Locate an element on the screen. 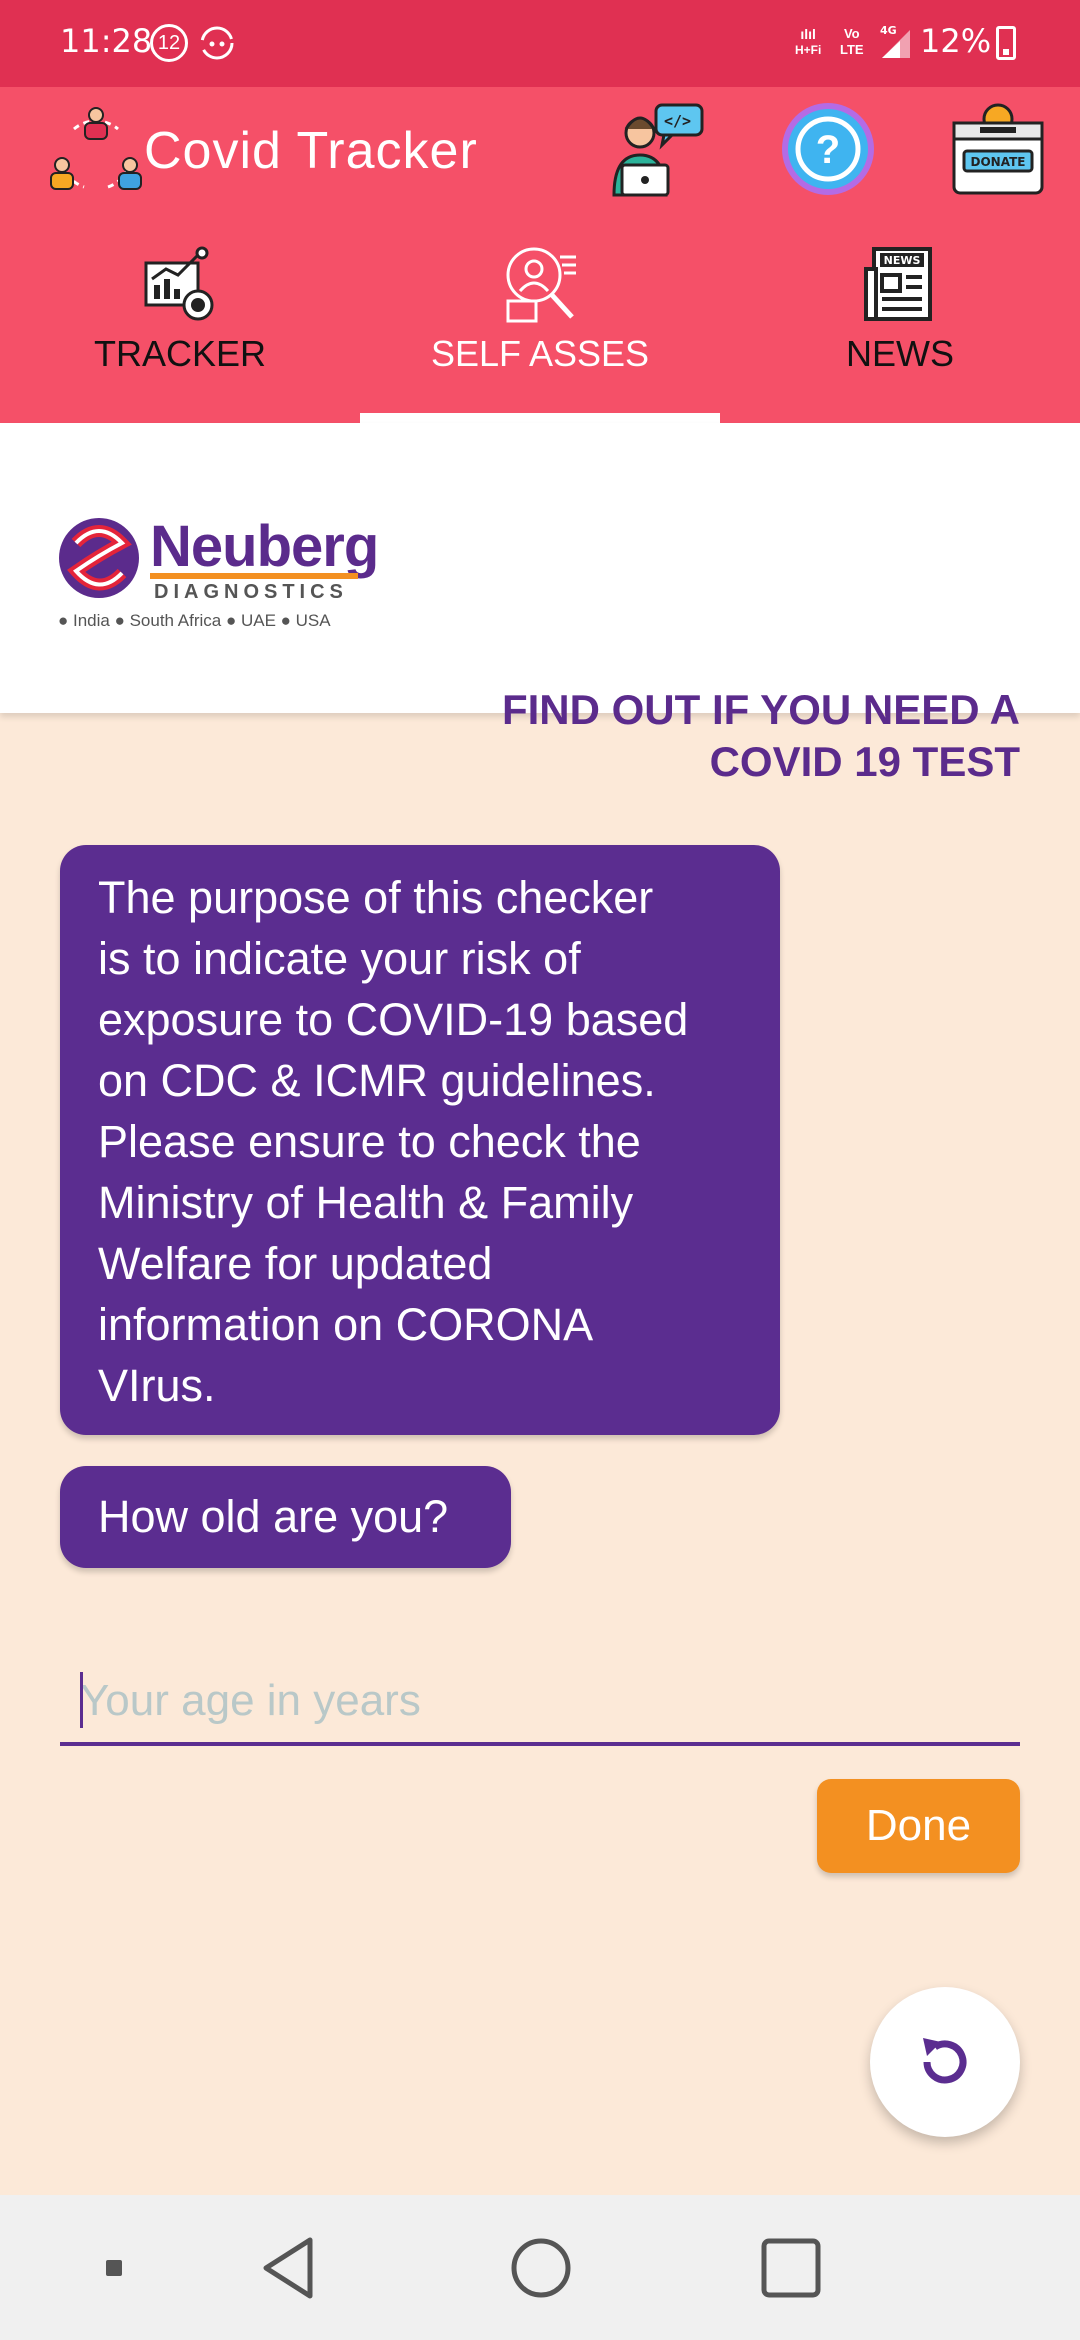 The image size is (1080, 2340). brand-name: Neuberg is located at coordinates (264, 546).